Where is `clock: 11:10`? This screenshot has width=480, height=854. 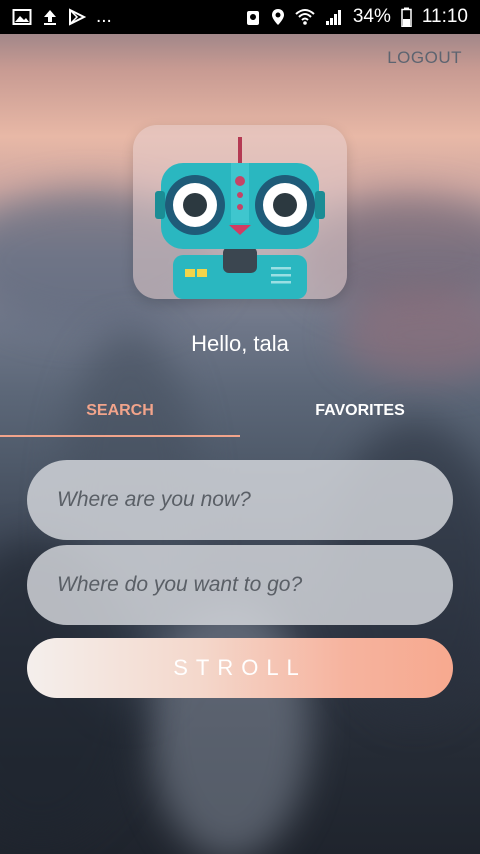
clock: 11:10 is located at coordinates (444, 16).